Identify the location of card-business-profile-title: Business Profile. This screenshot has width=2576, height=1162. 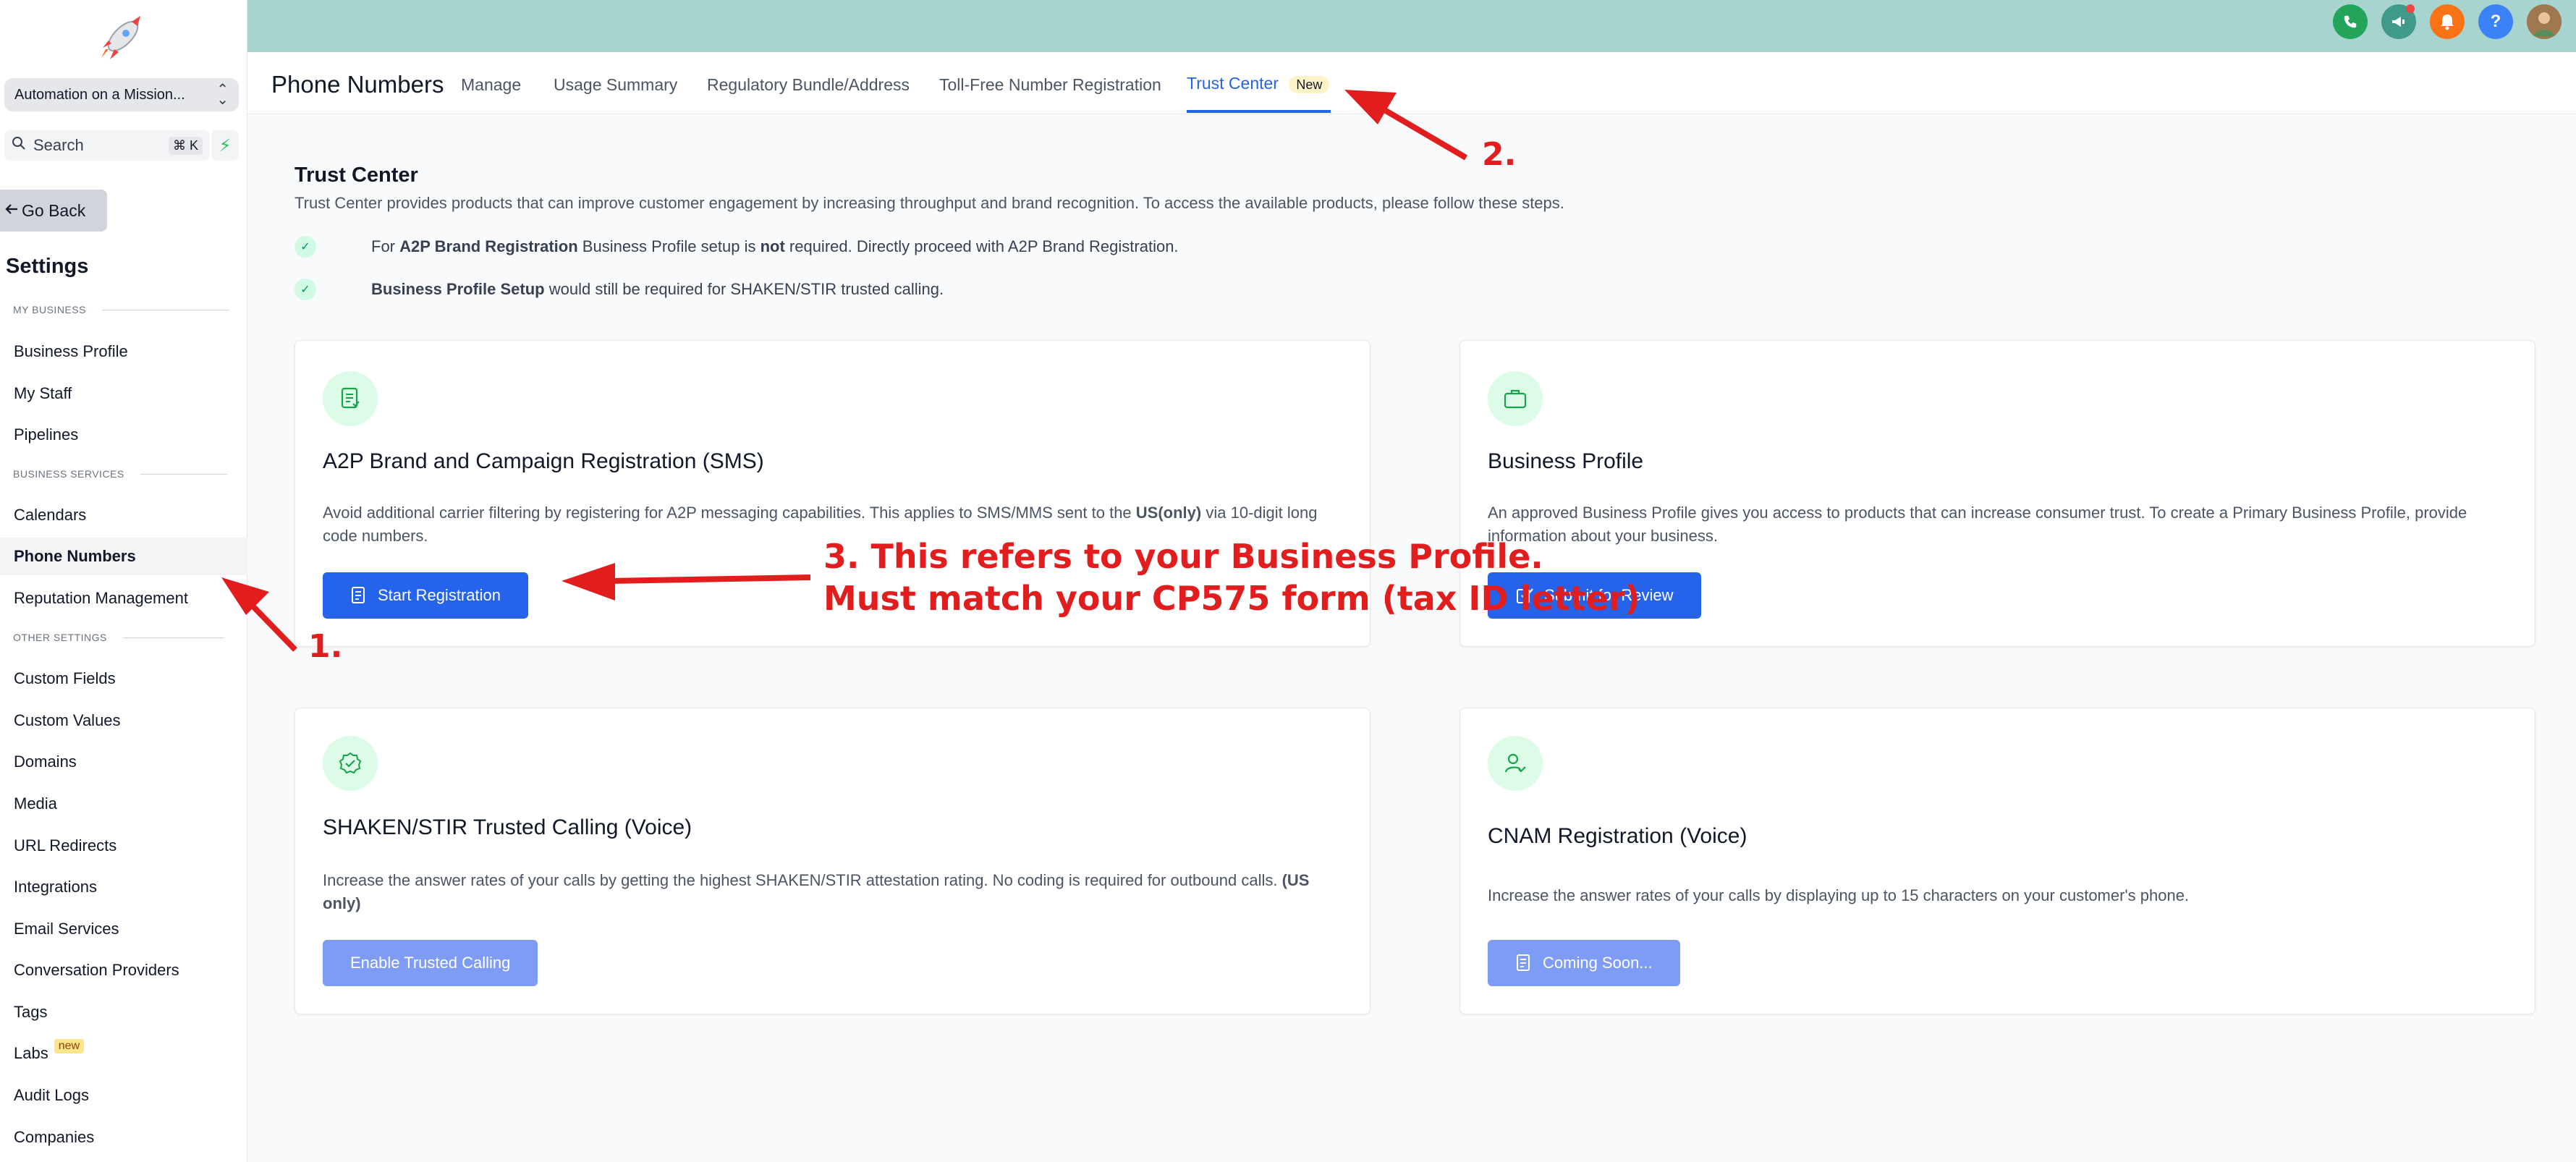
(1566, 461).